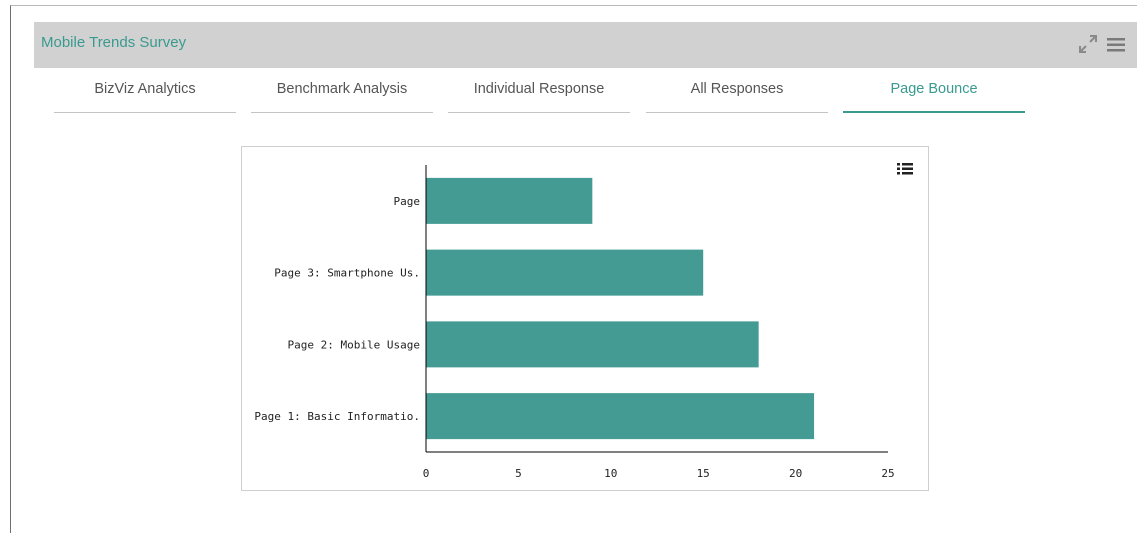  I want to click on expand-icon, so click(1088, 44).